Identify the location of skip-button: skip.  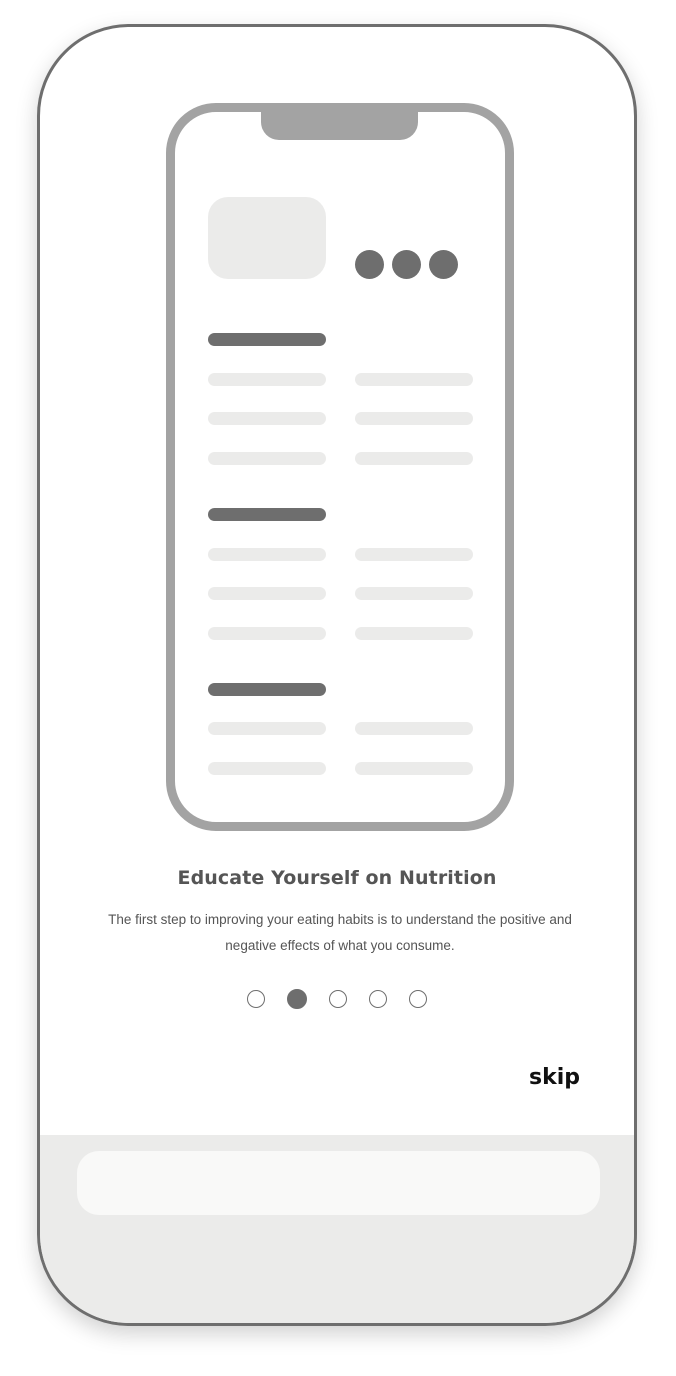
(554, 1077).